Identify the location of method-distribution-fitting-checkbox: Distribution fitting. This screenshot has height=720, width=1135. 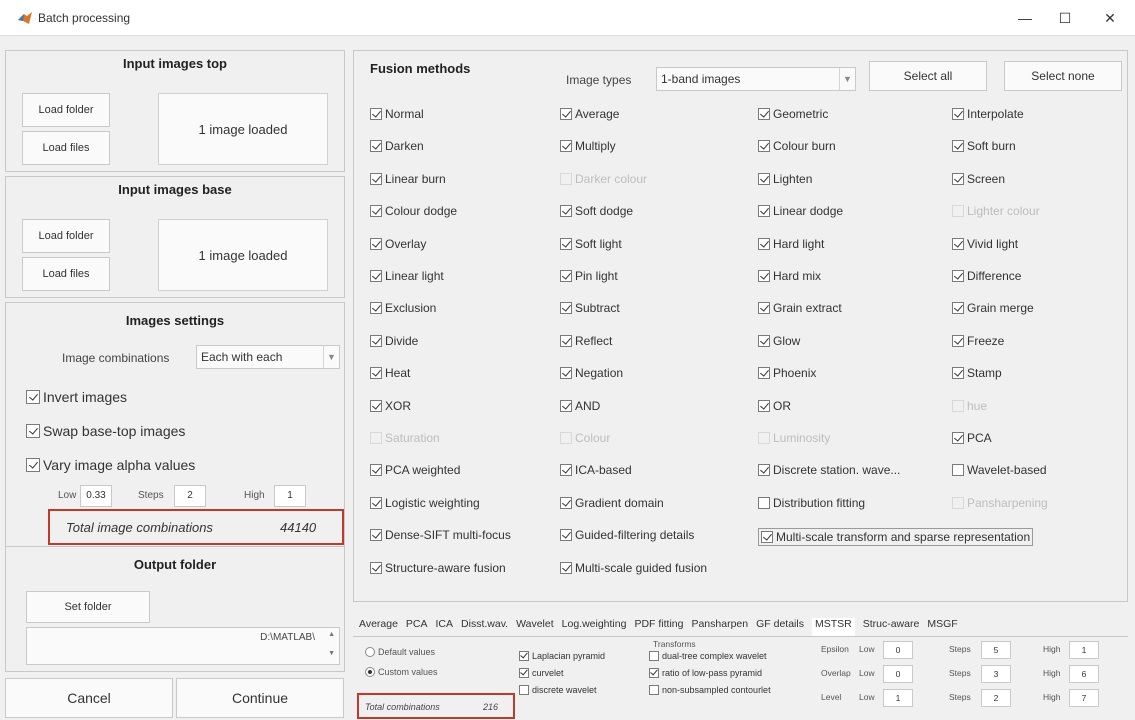
(811, 503).